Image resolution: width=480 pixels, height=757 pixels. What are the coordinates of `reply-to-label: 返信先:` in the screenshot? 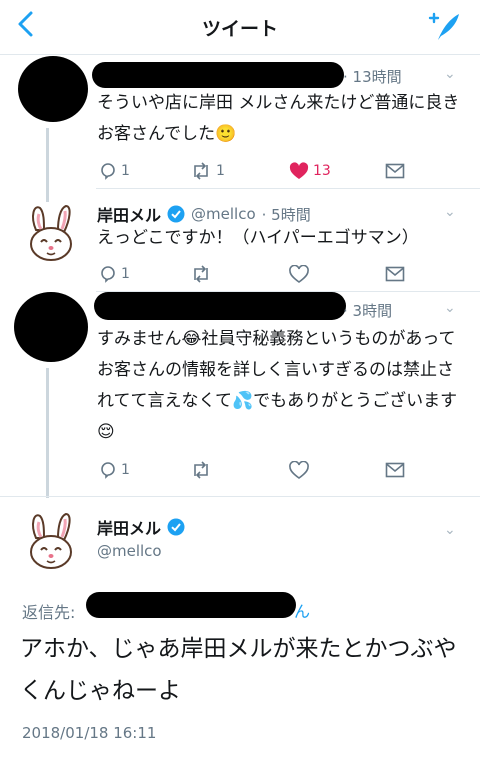 It's located at (49, 612).